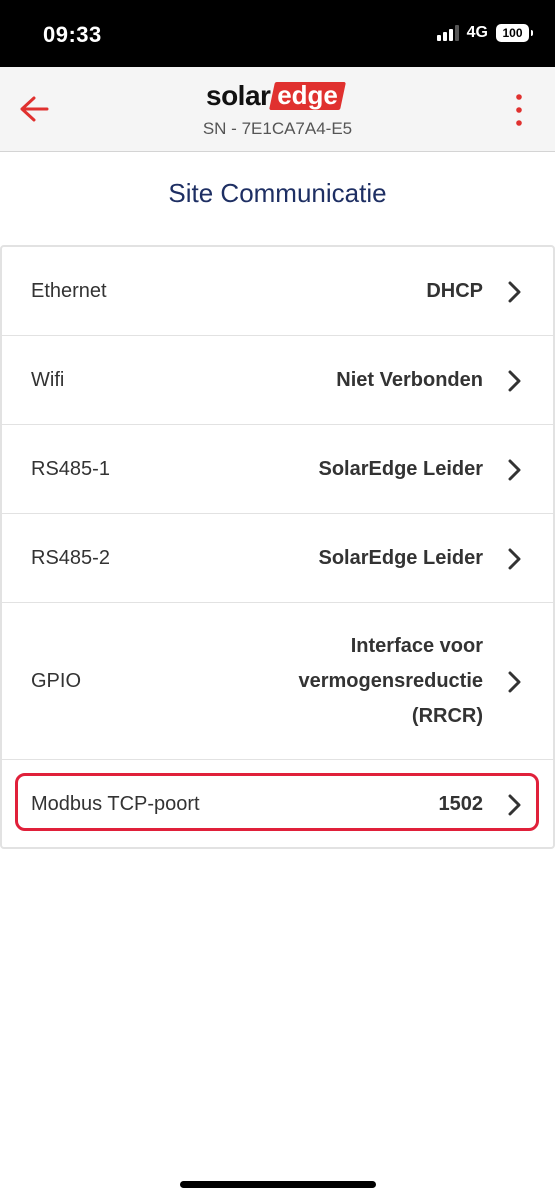 This screenshot has height=1200, width=555. What do you see at coordinates (278, 1184) in the screenshot?
I see `home-indicator` at bounding box center [278, 1184].